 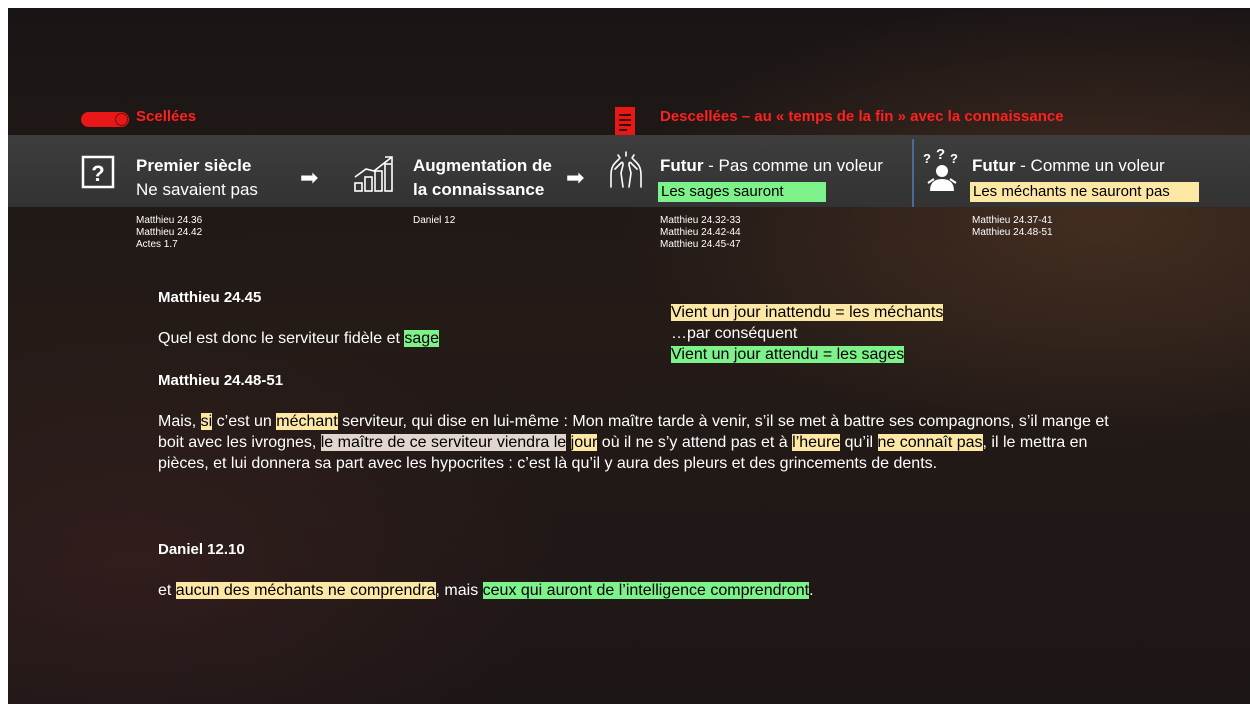 I want to click on passage-1-heading: Matthieu 24.45, so click(x=210, y=297).